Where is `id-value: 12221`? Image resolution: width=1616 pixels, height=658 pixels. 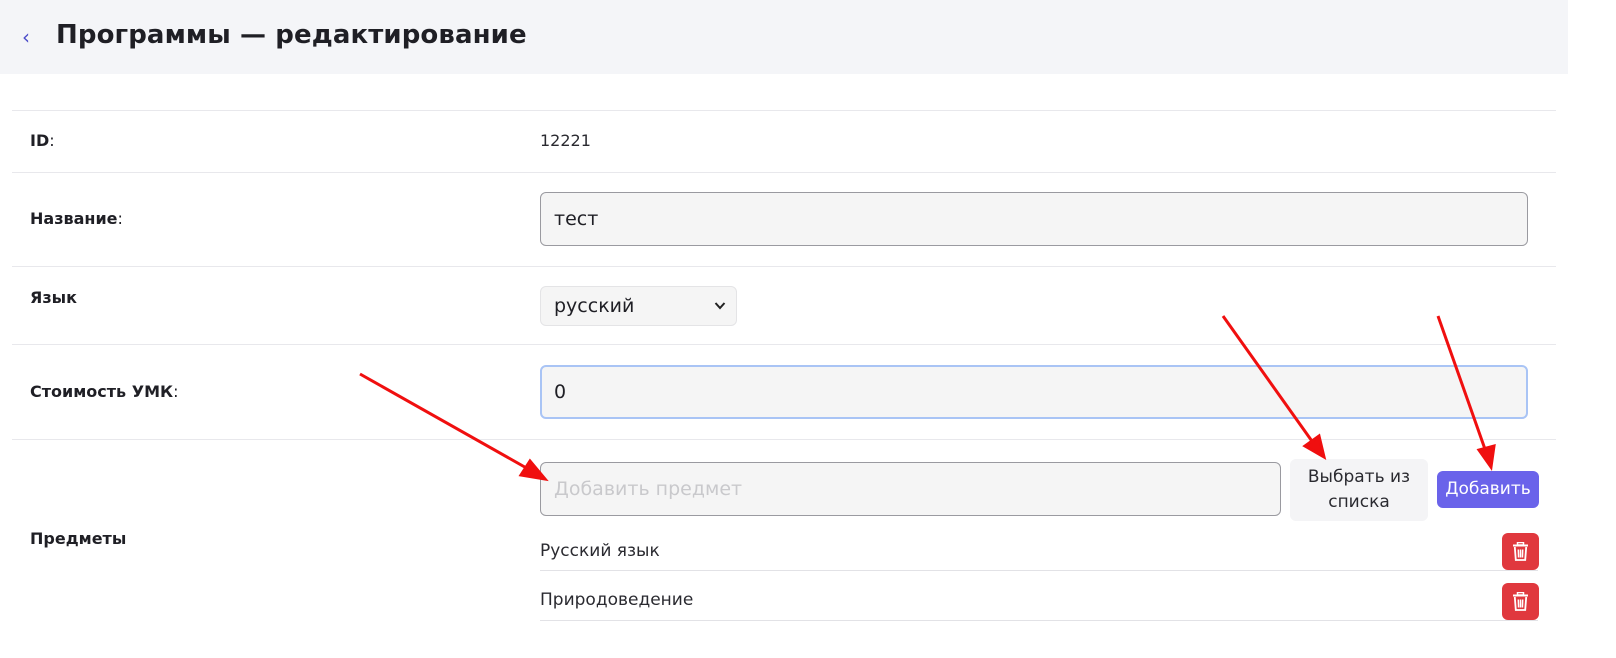
id-value: 12221 is located at coordinates (565, 140).